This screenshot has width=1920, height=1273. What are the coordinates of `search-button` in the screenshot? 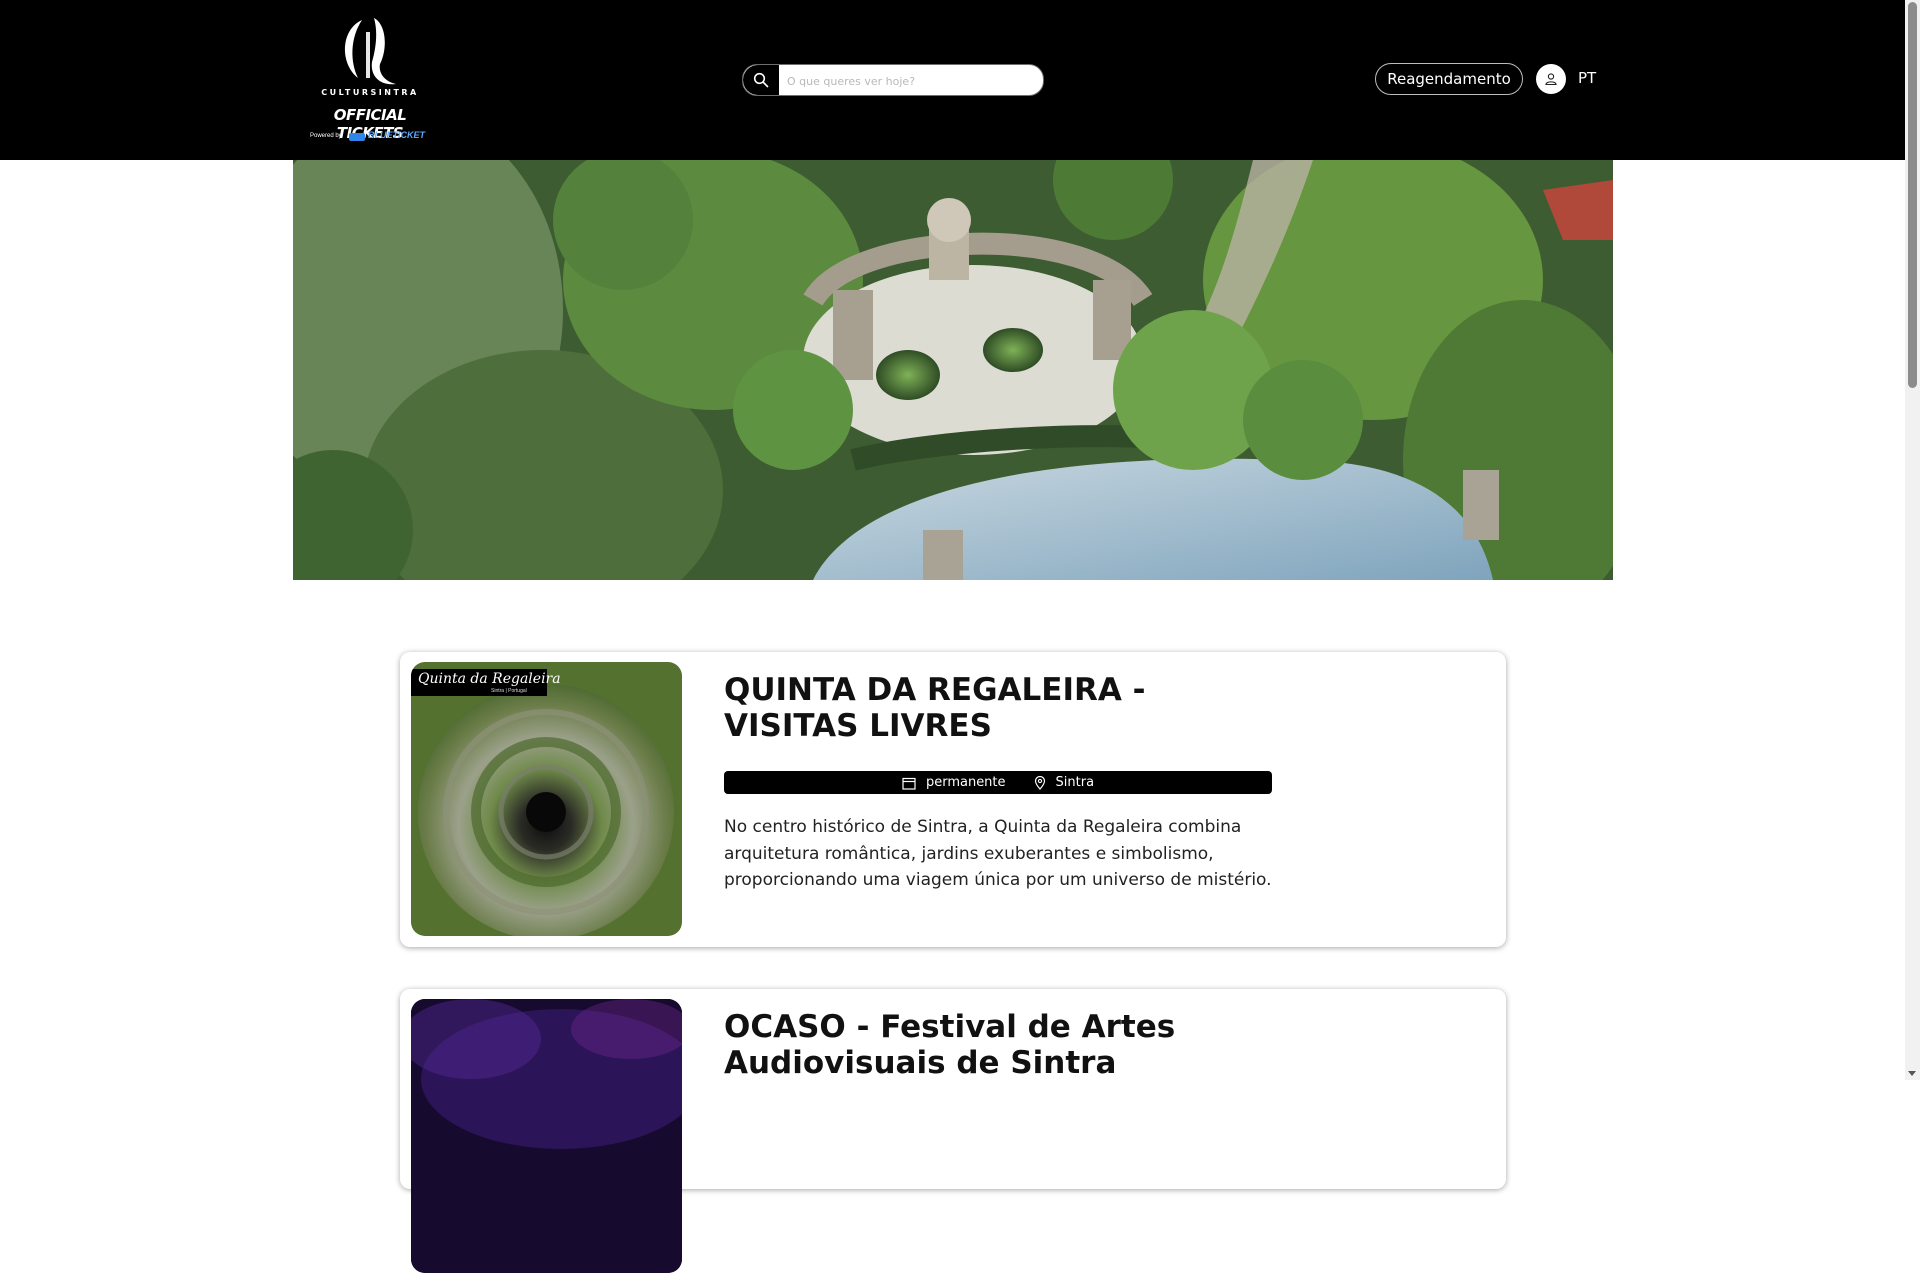 It's located at (761, 80).